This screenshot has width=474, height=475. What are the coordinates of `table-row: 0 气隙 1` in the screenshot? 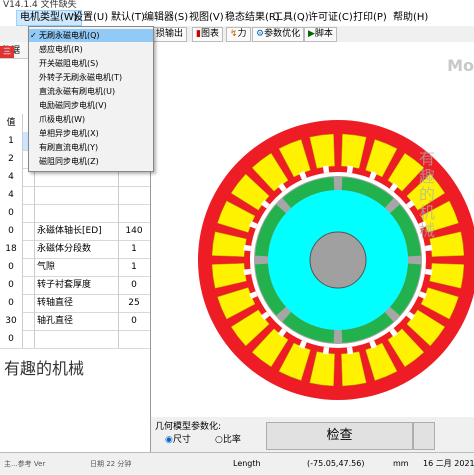 It's located at (75, 267).